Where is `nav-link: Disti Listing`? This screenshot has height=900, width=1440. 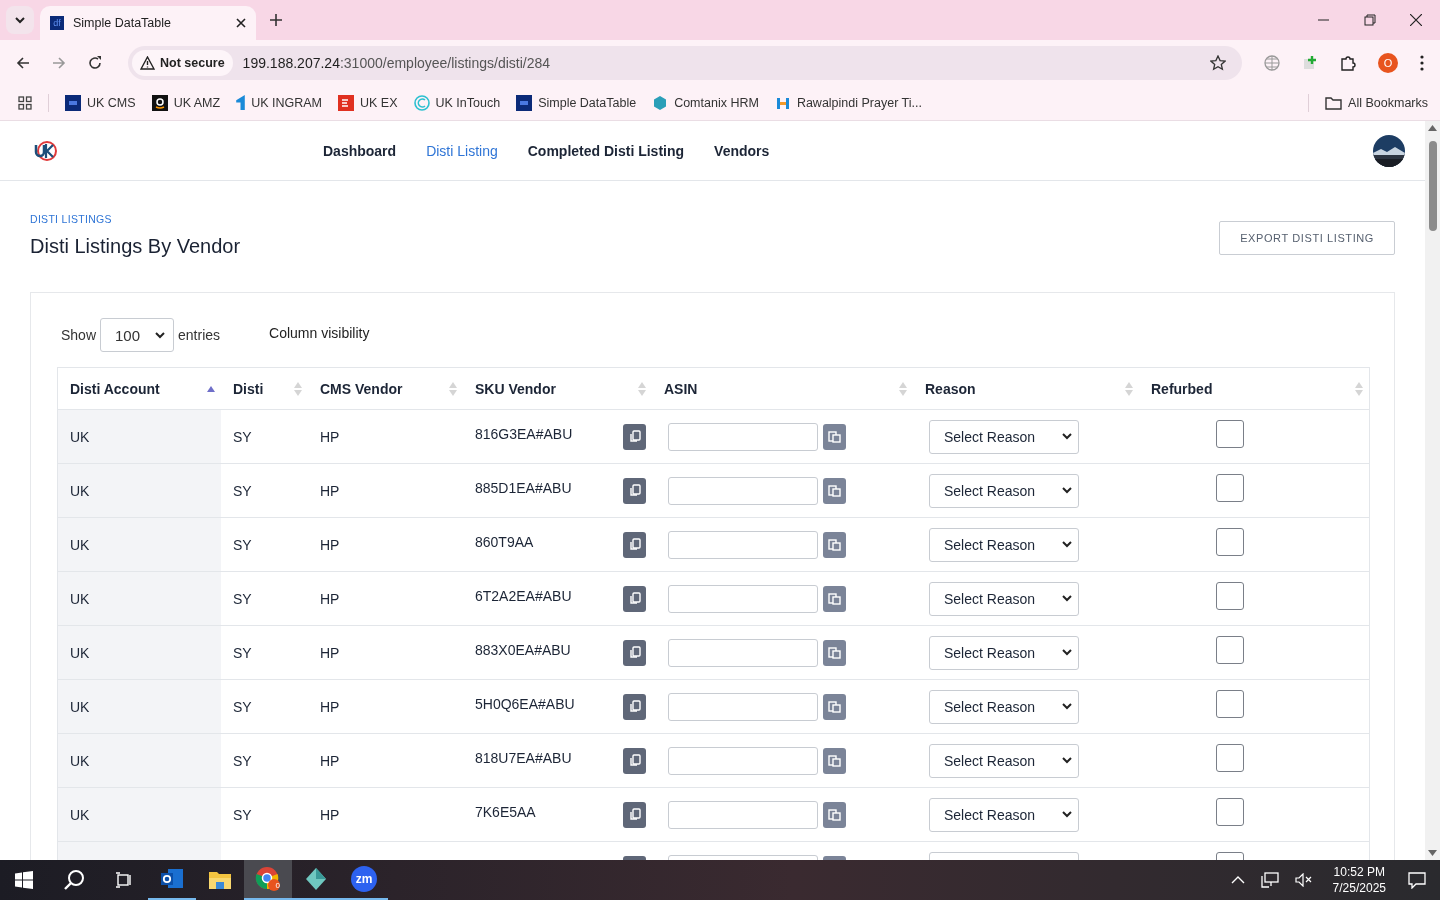 nav-link: Disti Listing is located at coordinates (462, 150).